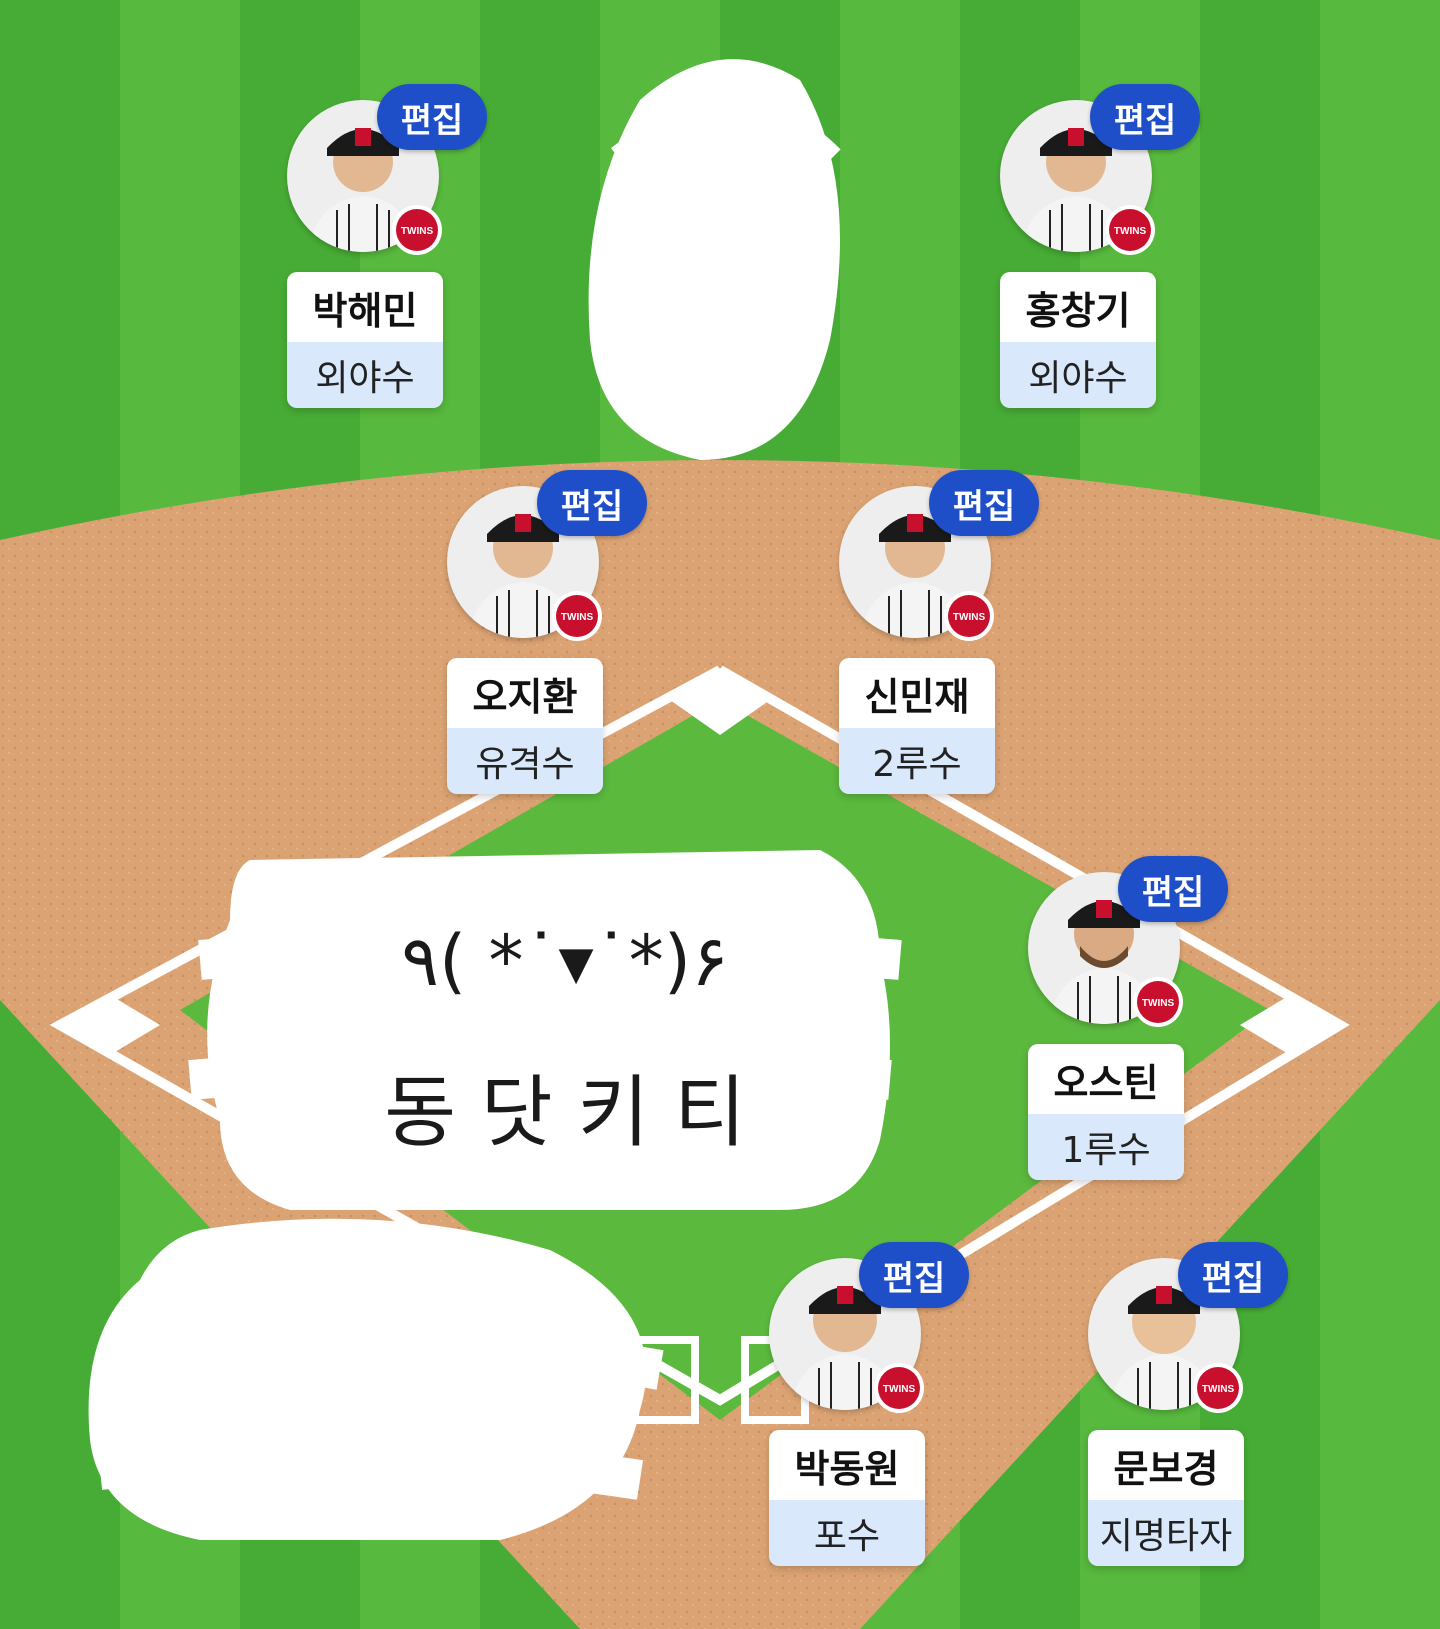 This screenshot has width=1440, height=1629. What do you see at coordinates (1078, 307) in the screenshot?
I see `player-name: 홍창기` at bounding box center [1078, 307].